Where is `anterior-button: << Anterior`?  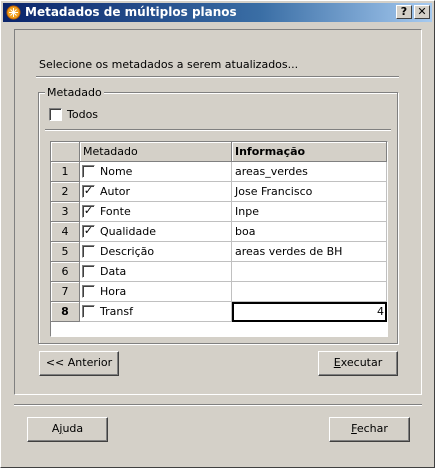 anterior-button: << Anterior is located at coordinates (79, 363).